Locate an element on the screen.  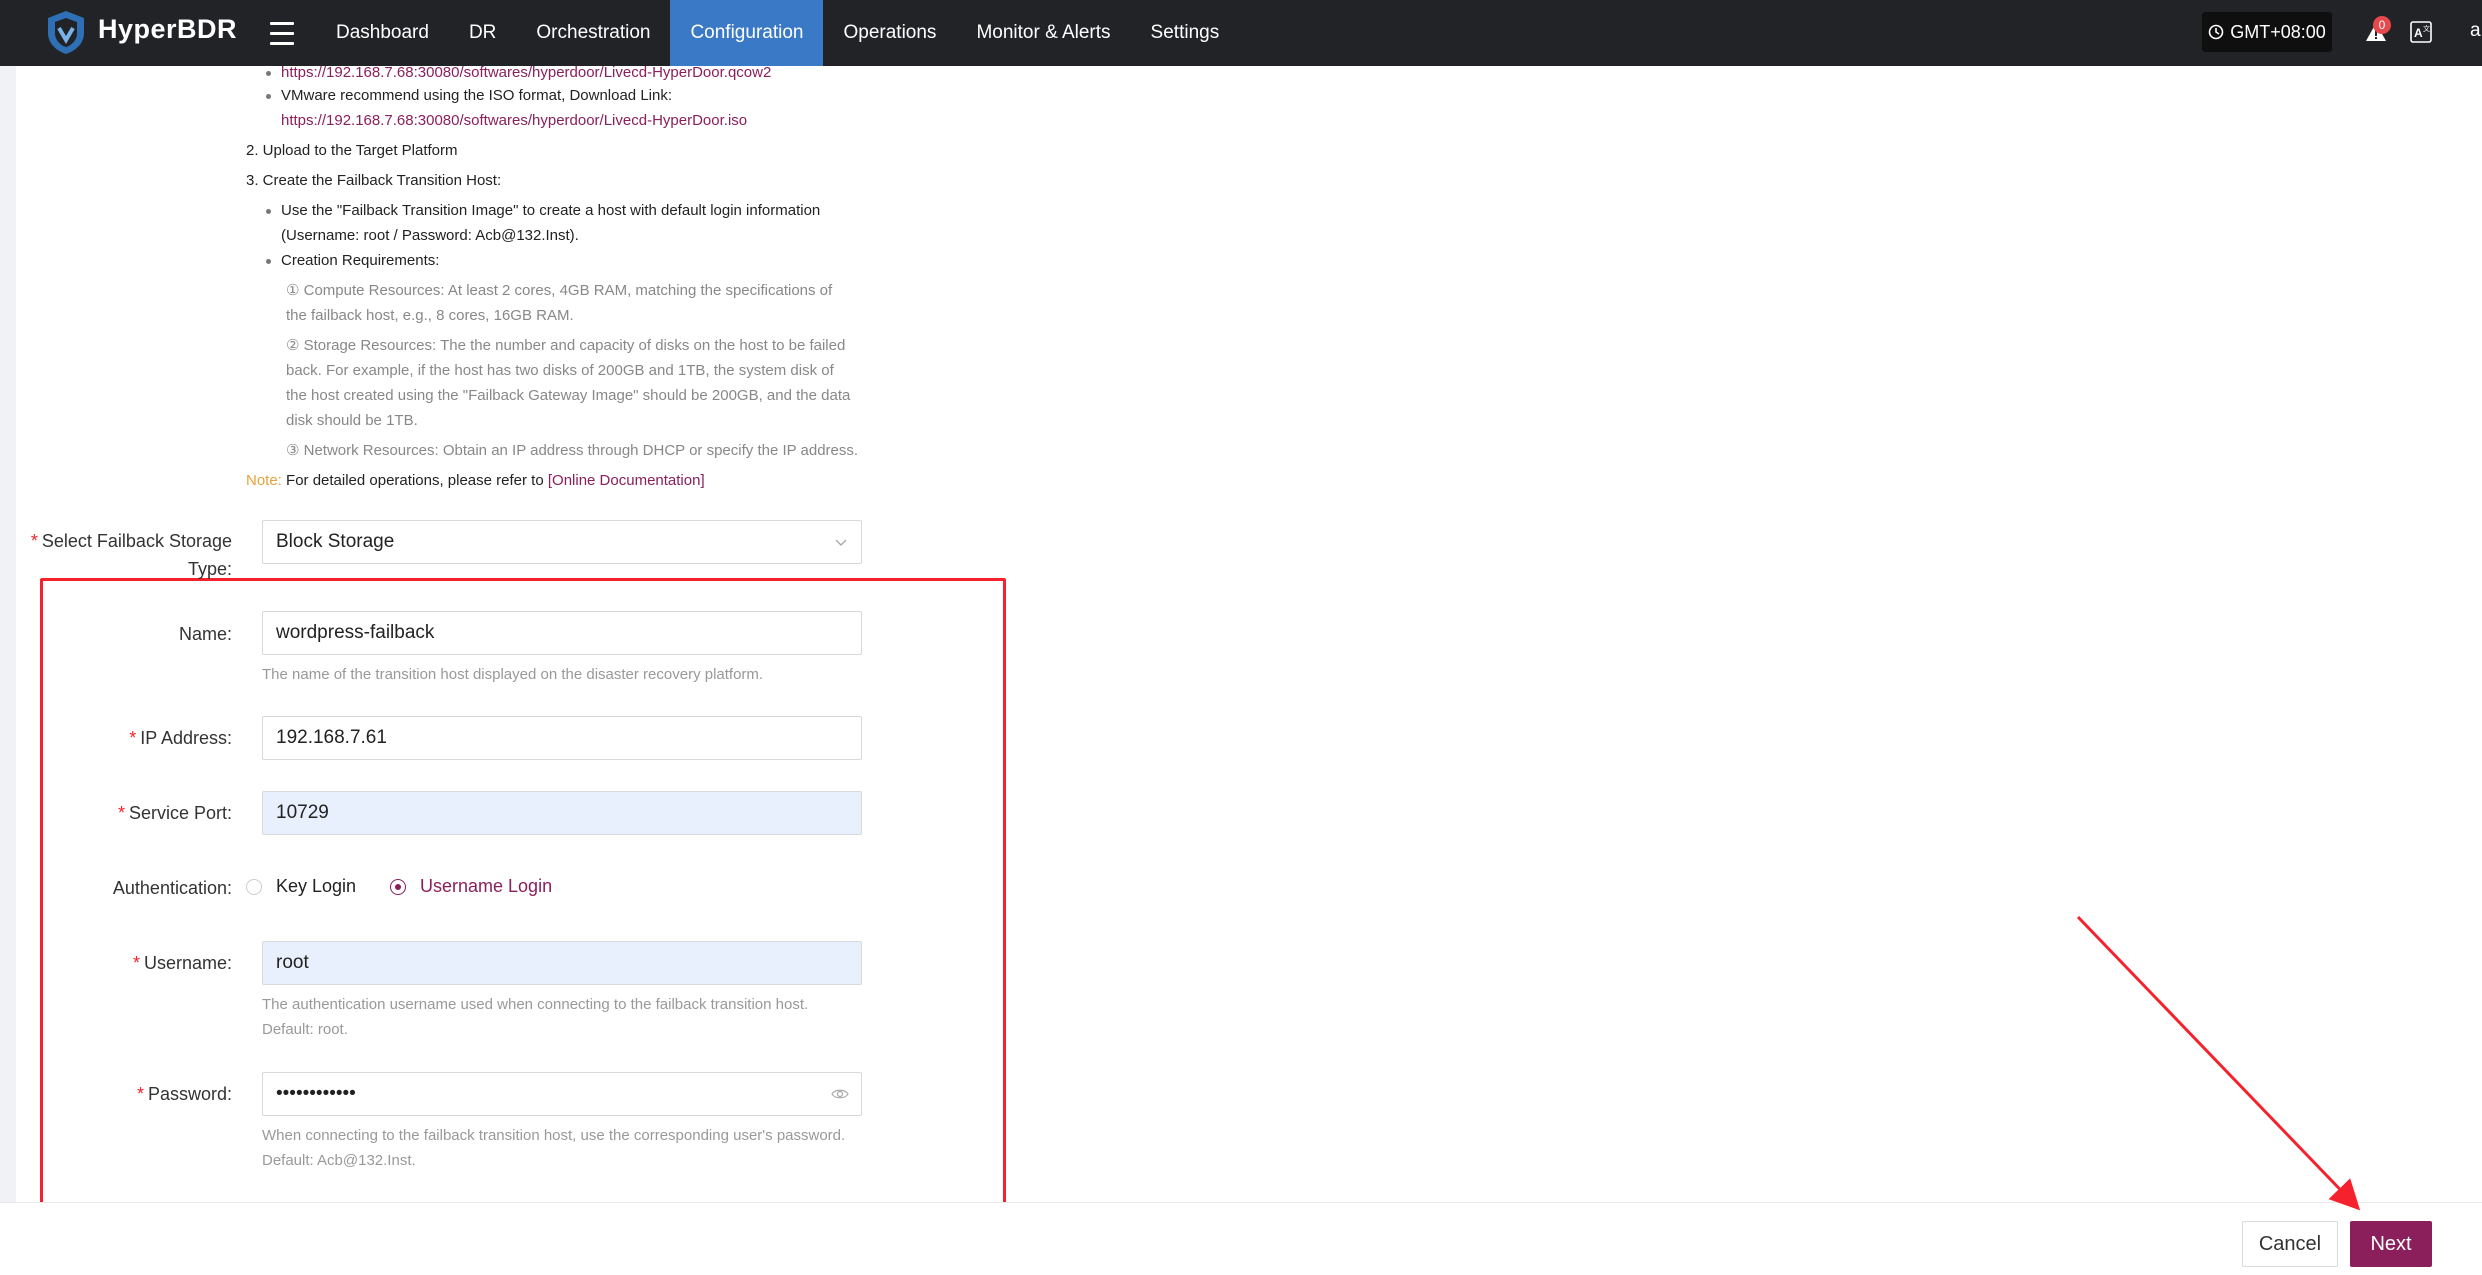
nav-dashboard: Dashboard is located at coordinates (382, 33).